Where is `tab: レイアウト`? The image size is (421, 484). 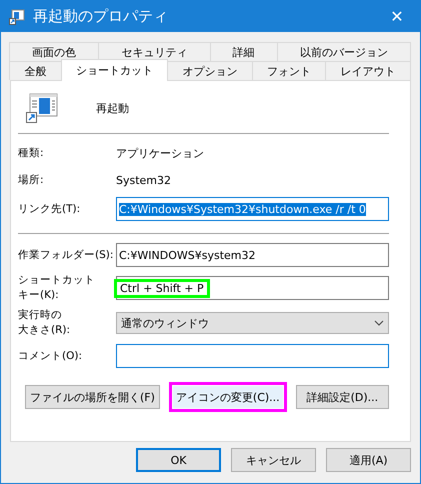 tab: レイアウト is located at coordinates (368, 70).